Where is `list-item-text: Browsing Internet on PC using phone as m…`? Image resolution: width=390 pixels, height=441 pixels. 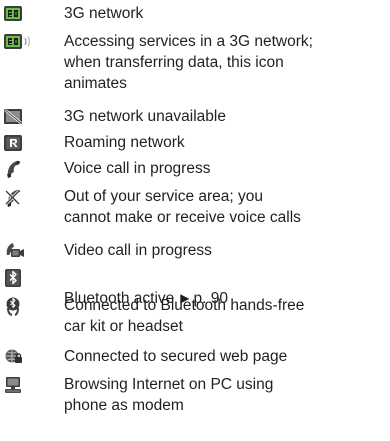
list-item-text: Browsing Internet on PC using phone as m… is located at coordinates (169, 395).